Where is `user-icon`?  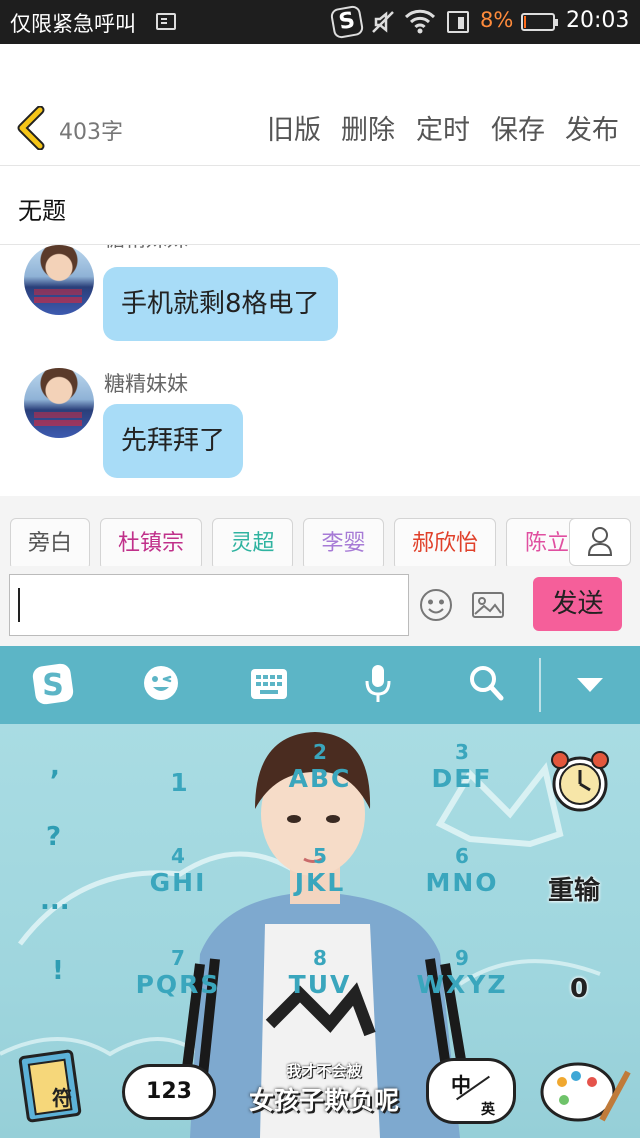 user-icon is located at coordinates (600, 541).